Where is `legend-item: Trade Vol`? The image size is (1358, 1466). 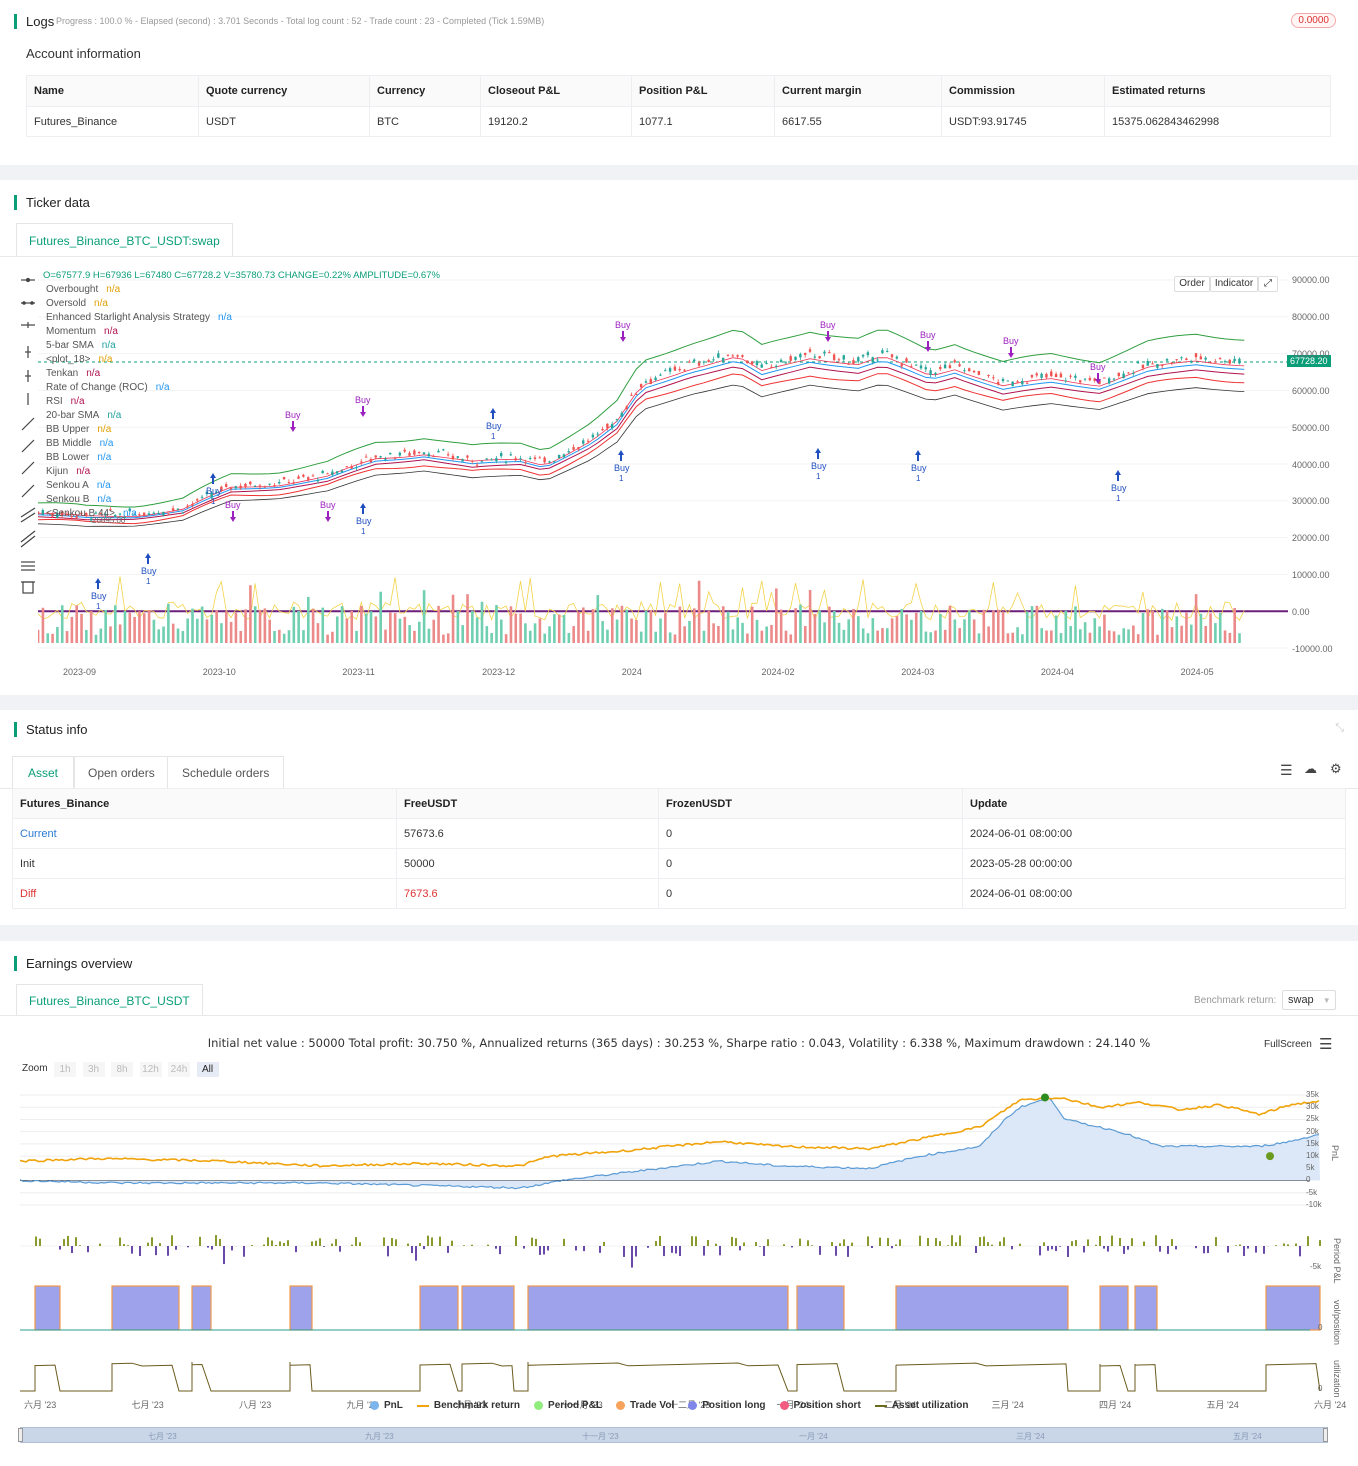
legend-item: Trade Vol is located at coordinates (645, 1405).